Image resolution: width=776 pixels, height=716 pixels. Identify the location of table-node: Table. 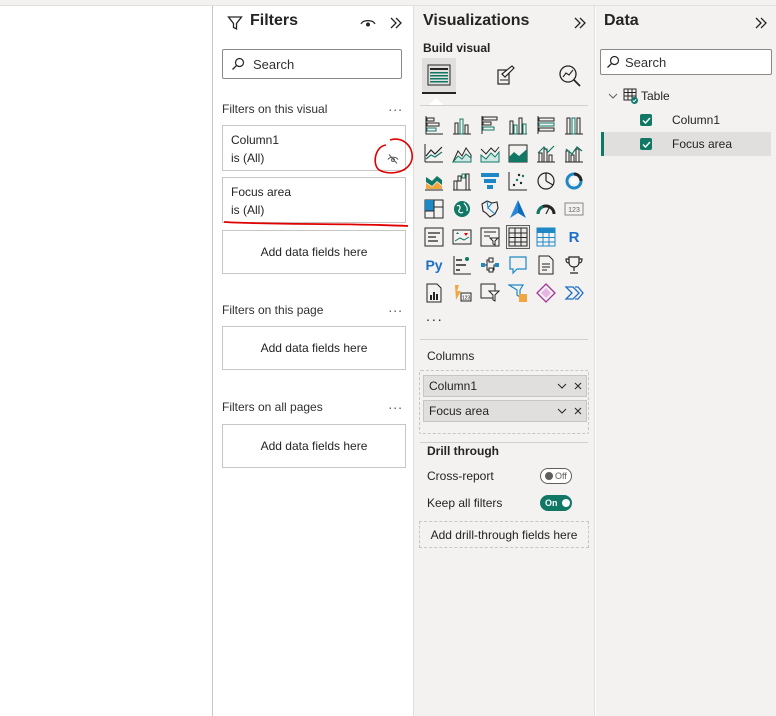
(686, 96).